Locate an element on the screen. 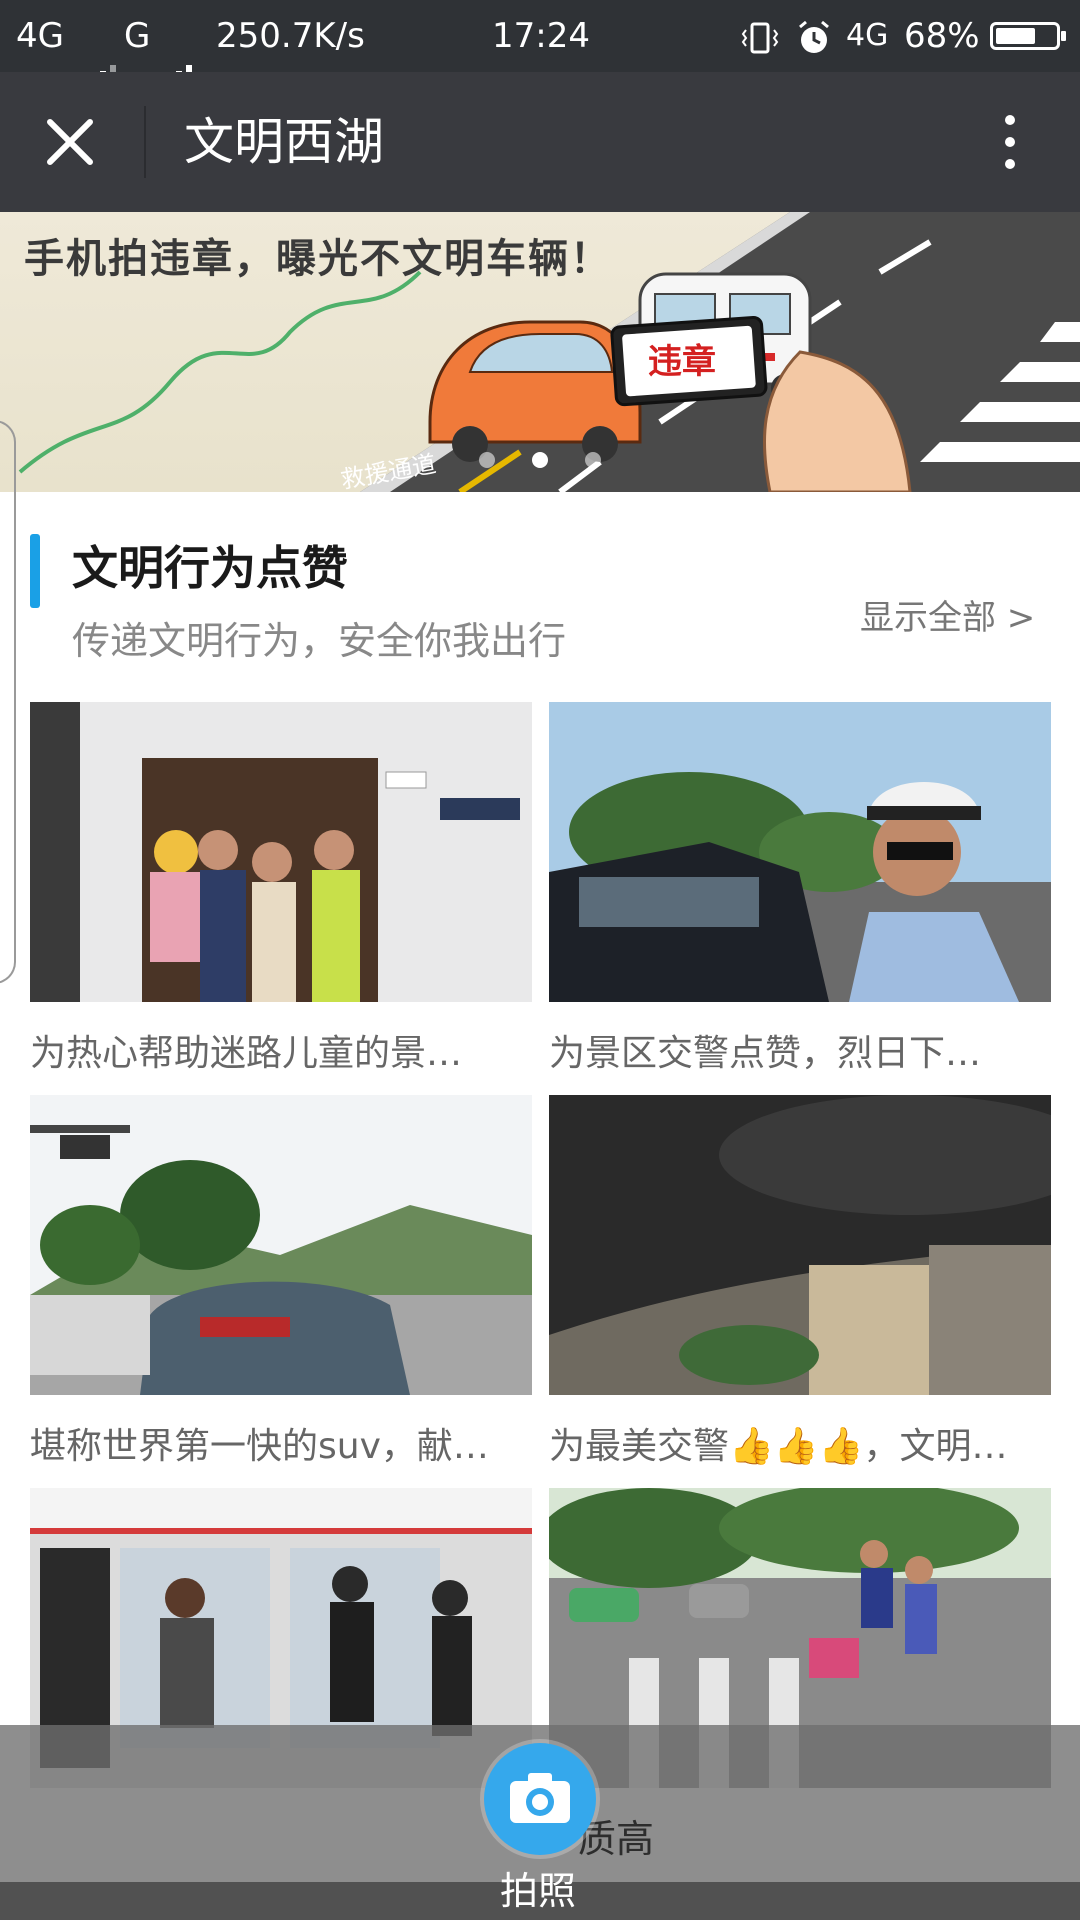 This screenshot has width=1080, height=1920. show-all-link: 显示全部 > is located at coordinates (947, 614).